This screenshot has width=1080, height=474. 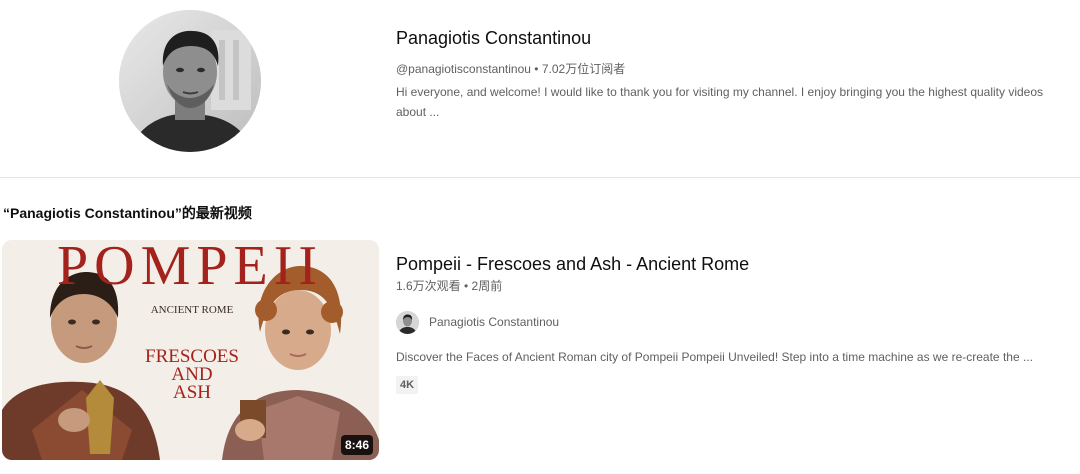 I want to click on video-channel-link: Panagiotis Constantinou, so click(x=477, y=322).